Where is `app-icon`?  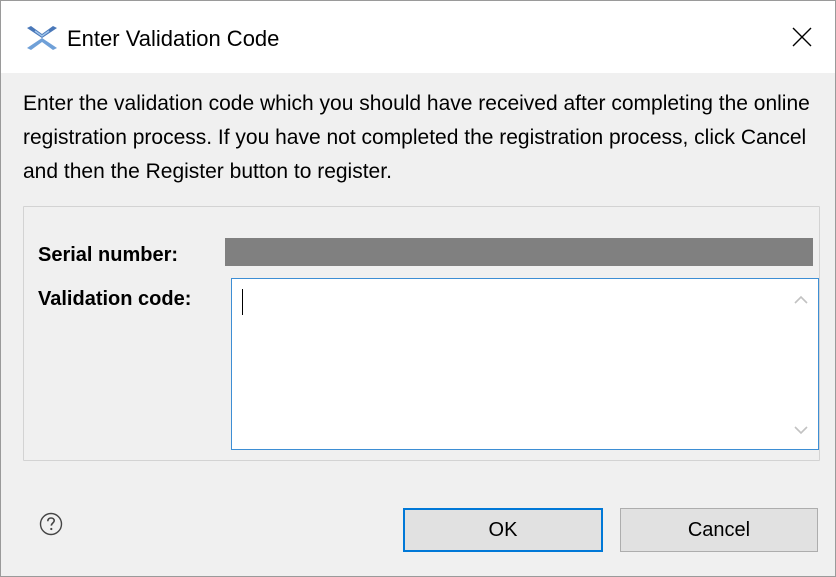
app-icon is located at coordinates (42, 38).